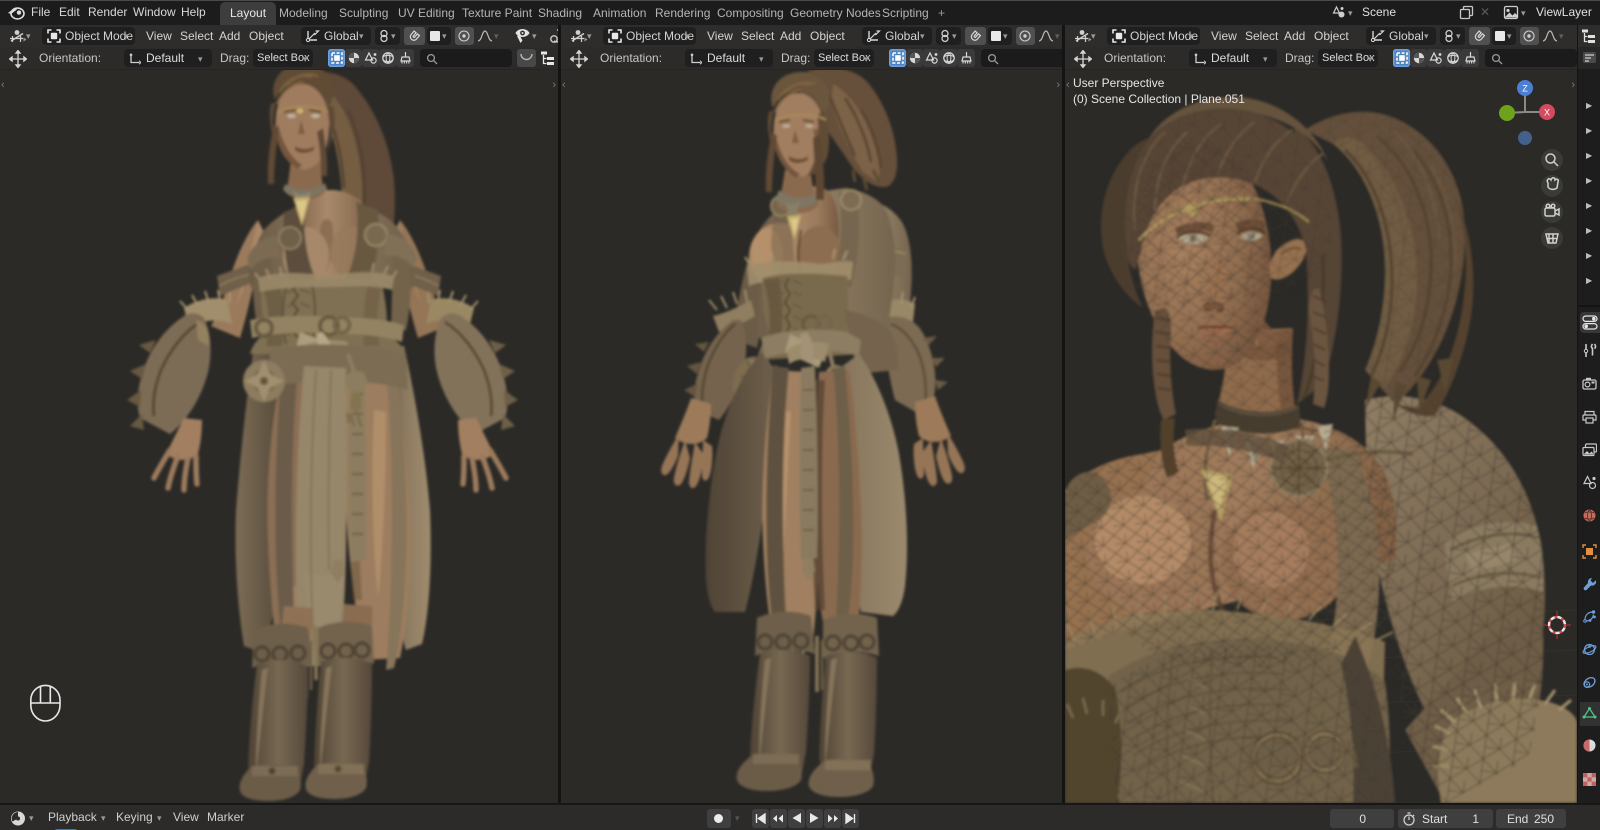 This screenshot has height=830, width=1600. Describe the element at coordinates (1119, 83) in the screenshot. I see `svg-text: User Perspective` at that location.